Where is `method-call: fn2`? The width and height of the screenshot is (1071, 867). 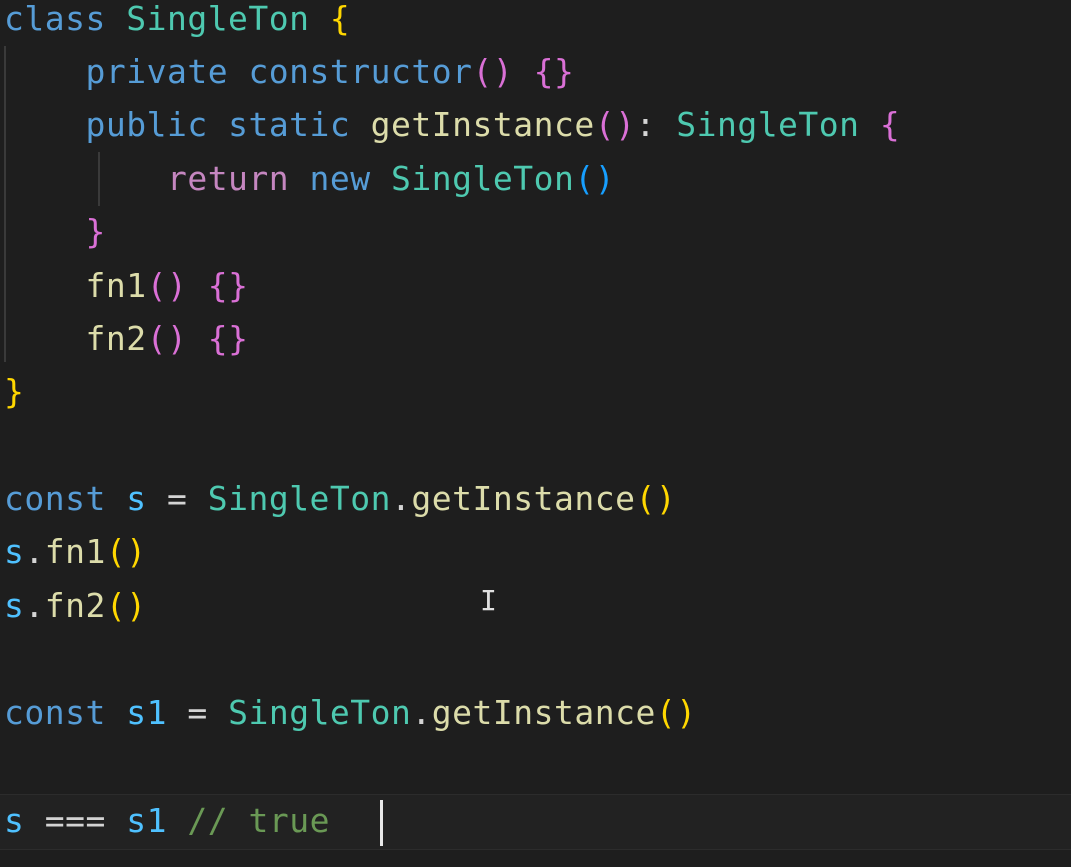 method-call: fn2 is located at coordinates (75, 605).